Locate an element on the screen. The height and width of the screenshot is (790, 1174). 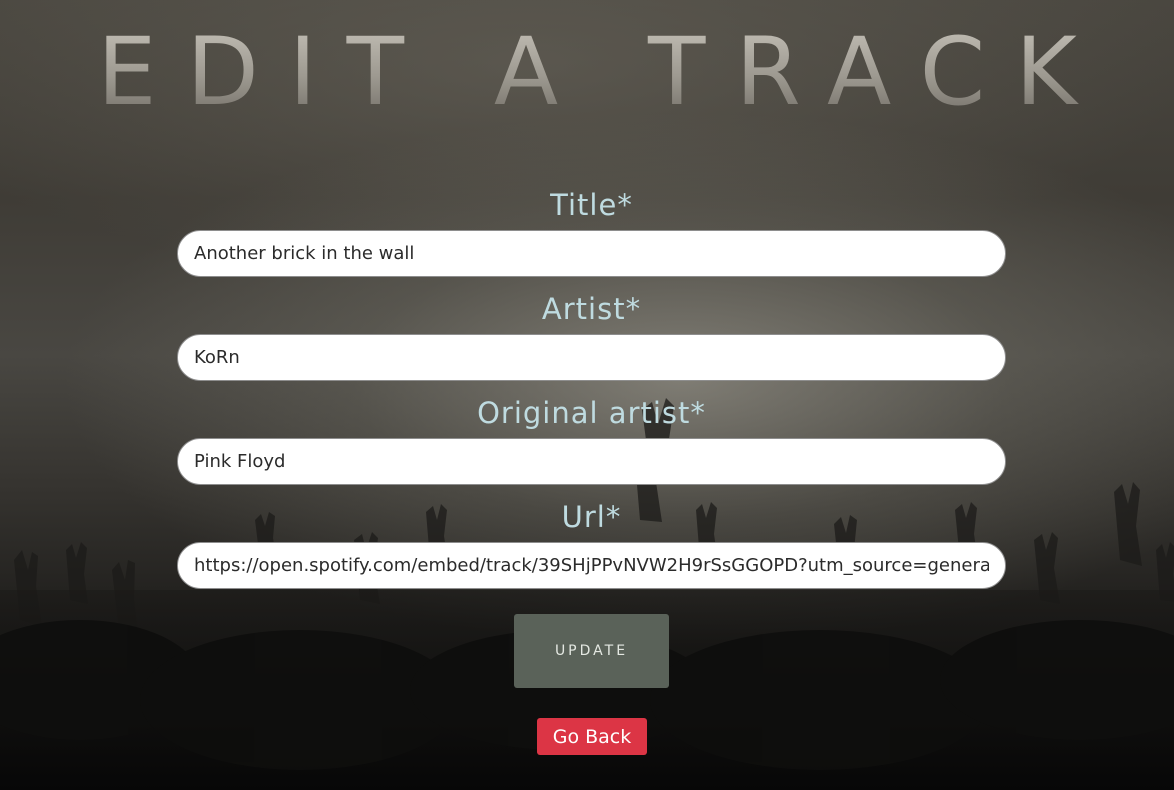
go-back-button: Go Back is located at coordinates (592, 736).